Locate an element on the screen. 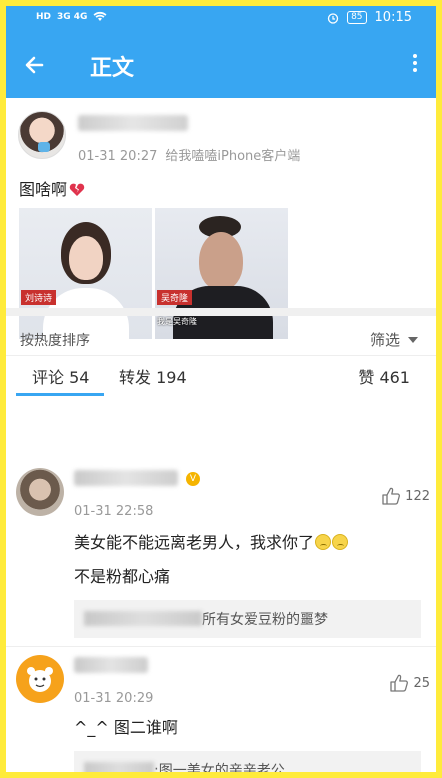 The height and width of the screenshot is (778, 442). alarm-icon is located at coordinates (333, 18).